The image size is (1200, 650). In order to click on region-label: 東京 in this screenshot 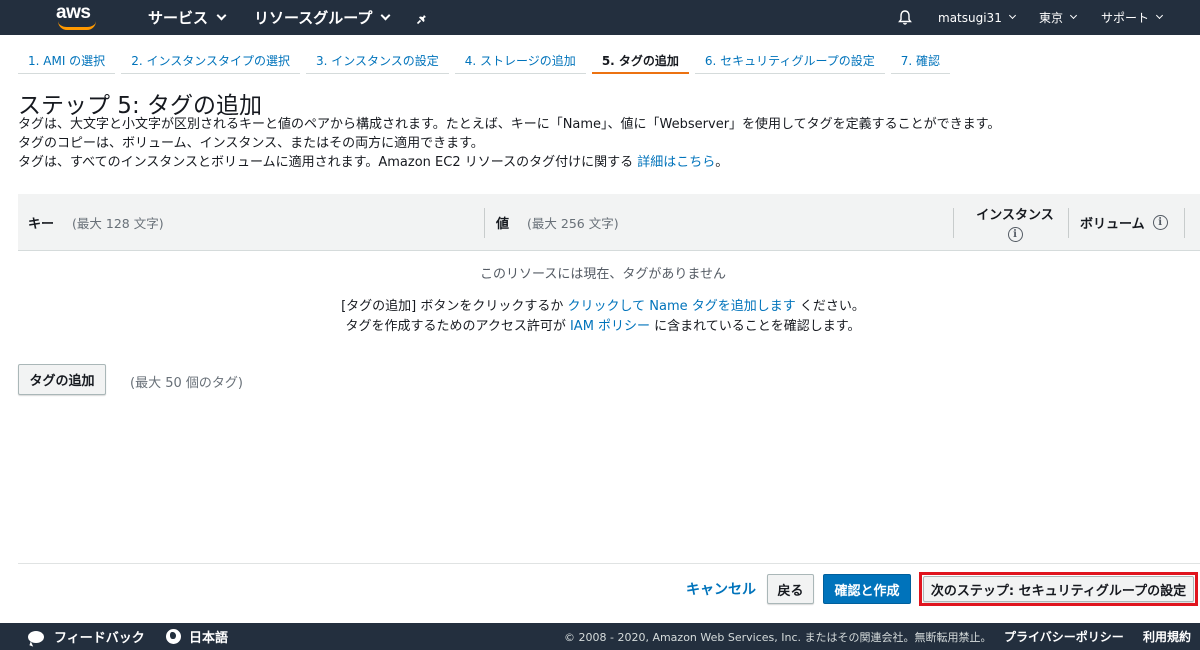, I will do `click(1051, 18)`.